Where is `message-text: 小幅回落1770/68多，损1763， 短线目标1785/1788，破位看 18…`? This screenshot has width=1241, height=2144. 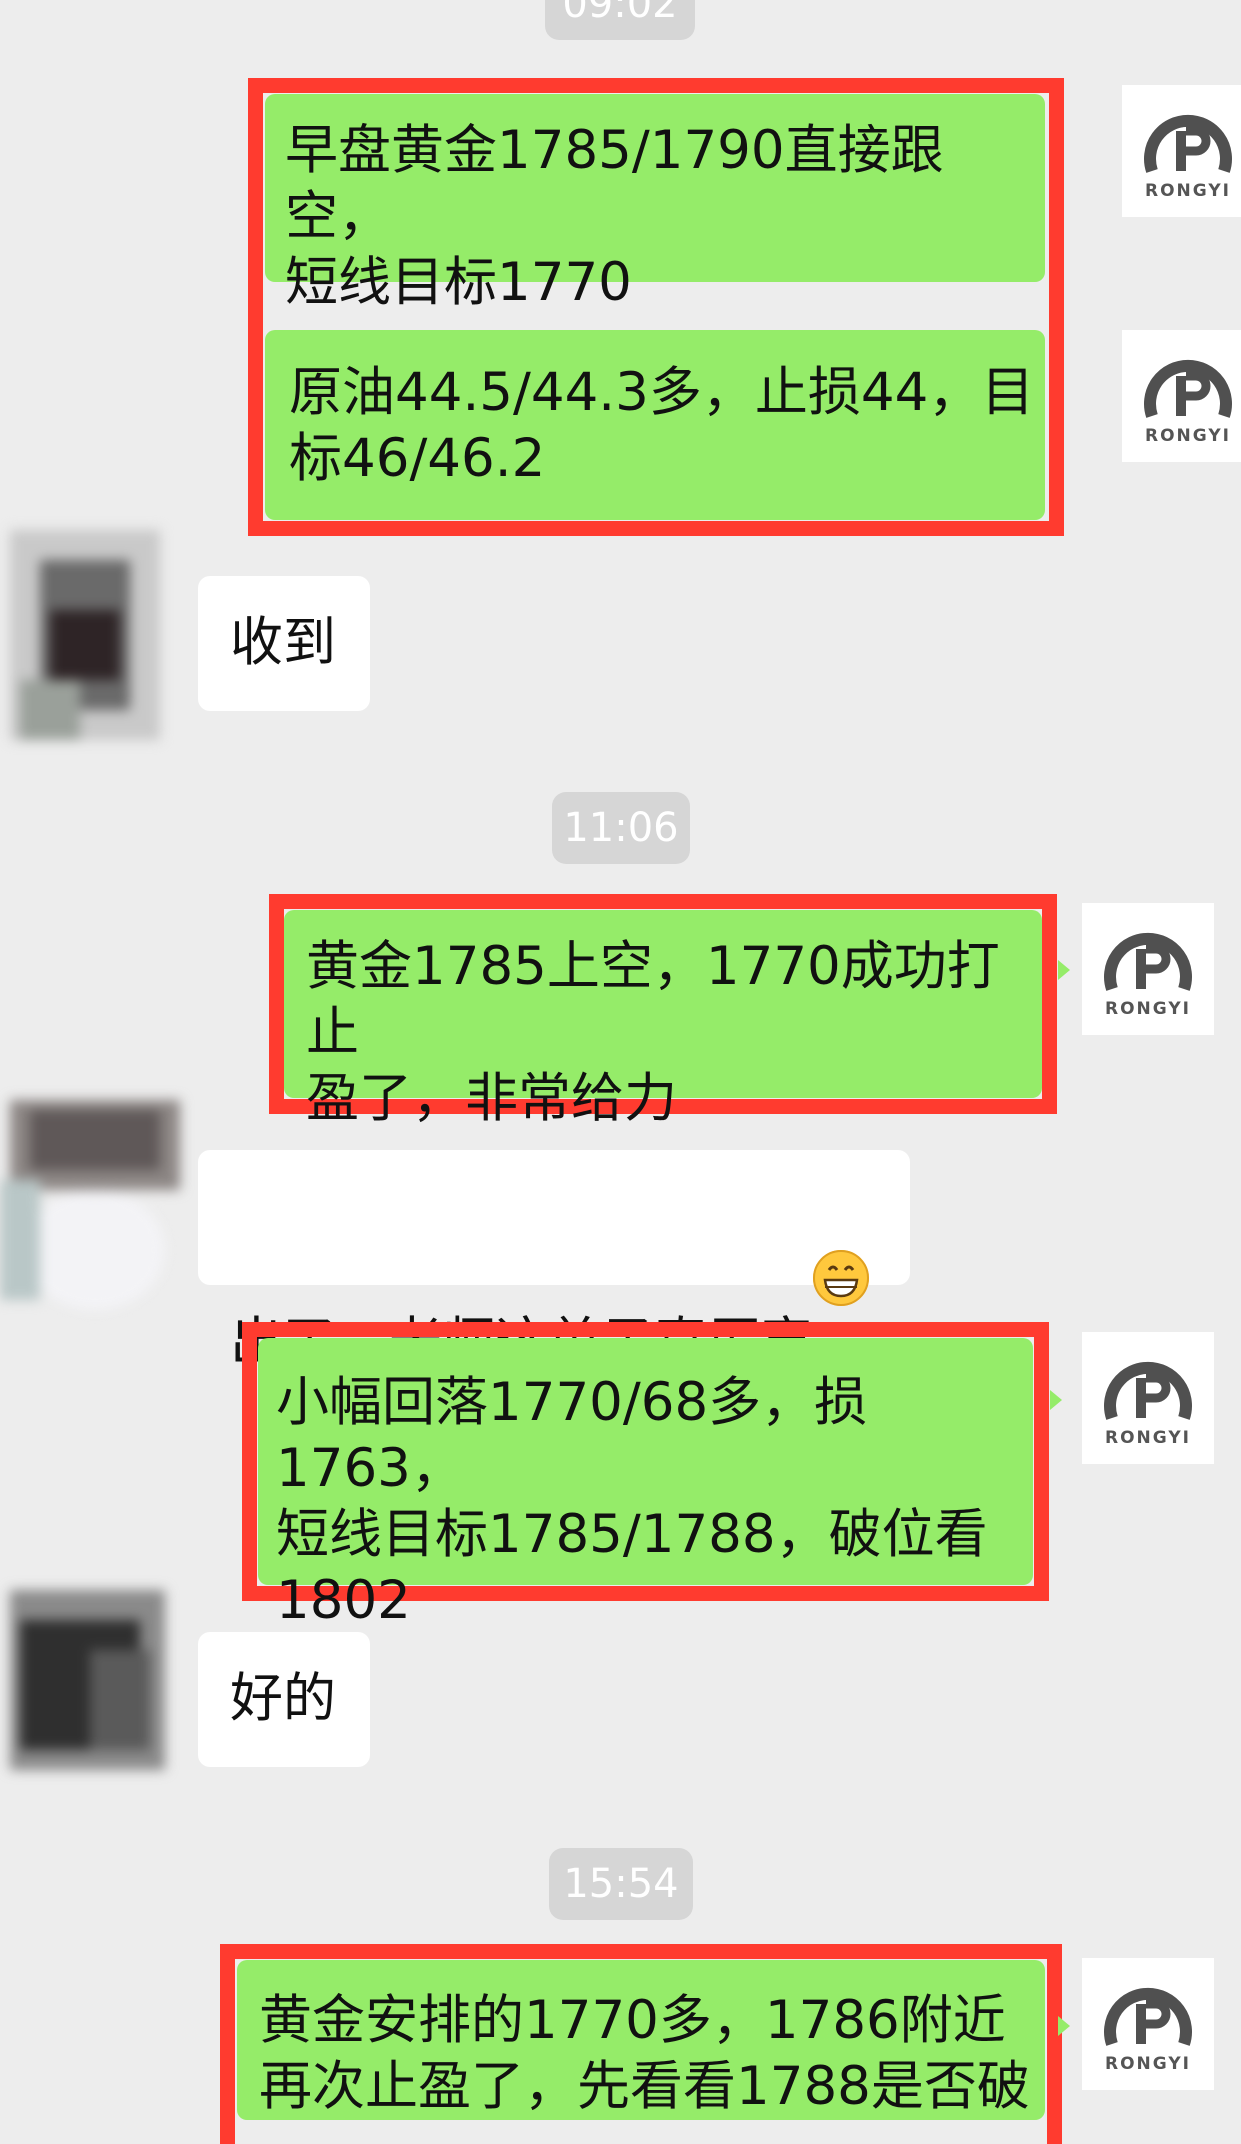 message-text: 小幅回落1770/68多，损1763， 短线目标1785/1788，破位看 18… is located at coordinates (632, 1501).